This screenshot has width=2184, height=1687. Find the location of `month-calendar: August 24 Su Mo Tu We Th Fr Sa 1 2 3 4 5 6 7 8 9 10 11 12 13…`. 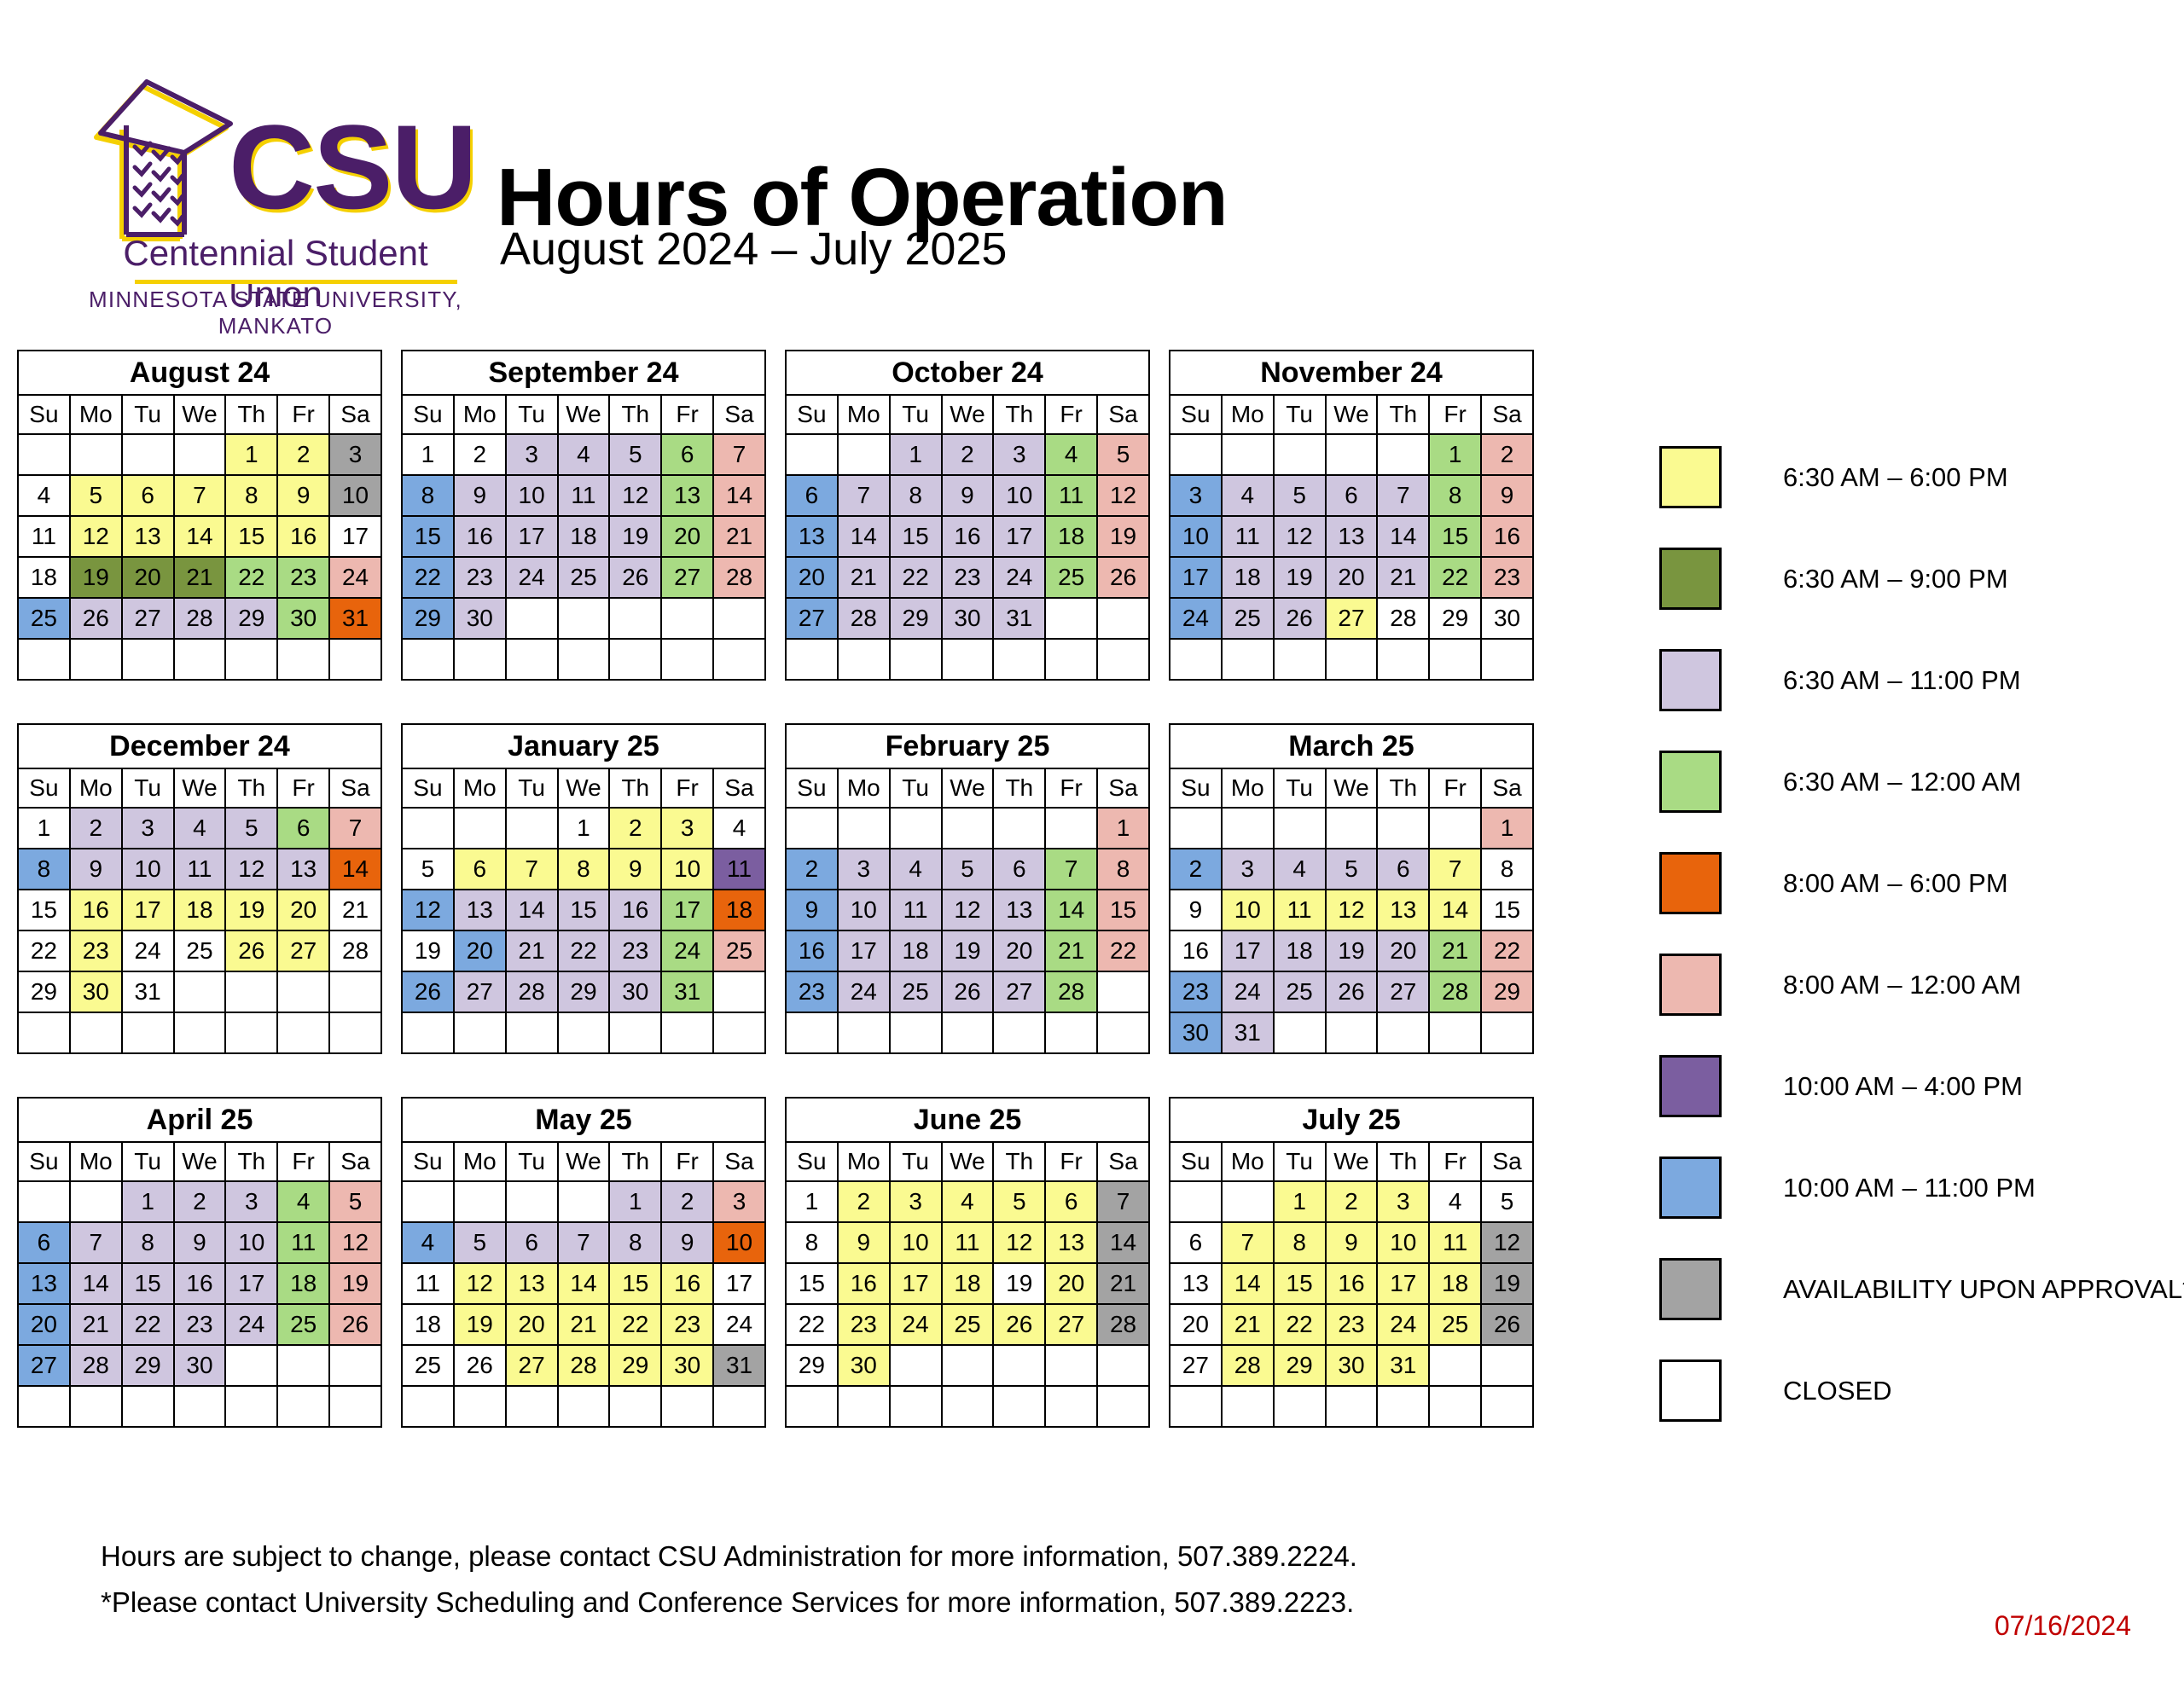

month-calendar: August 24 Su Mo Tu We Th Fr Sa 1 2 3 4 5 6 7 8 9 10 11 12 13… is located at coordinates (192, 516).